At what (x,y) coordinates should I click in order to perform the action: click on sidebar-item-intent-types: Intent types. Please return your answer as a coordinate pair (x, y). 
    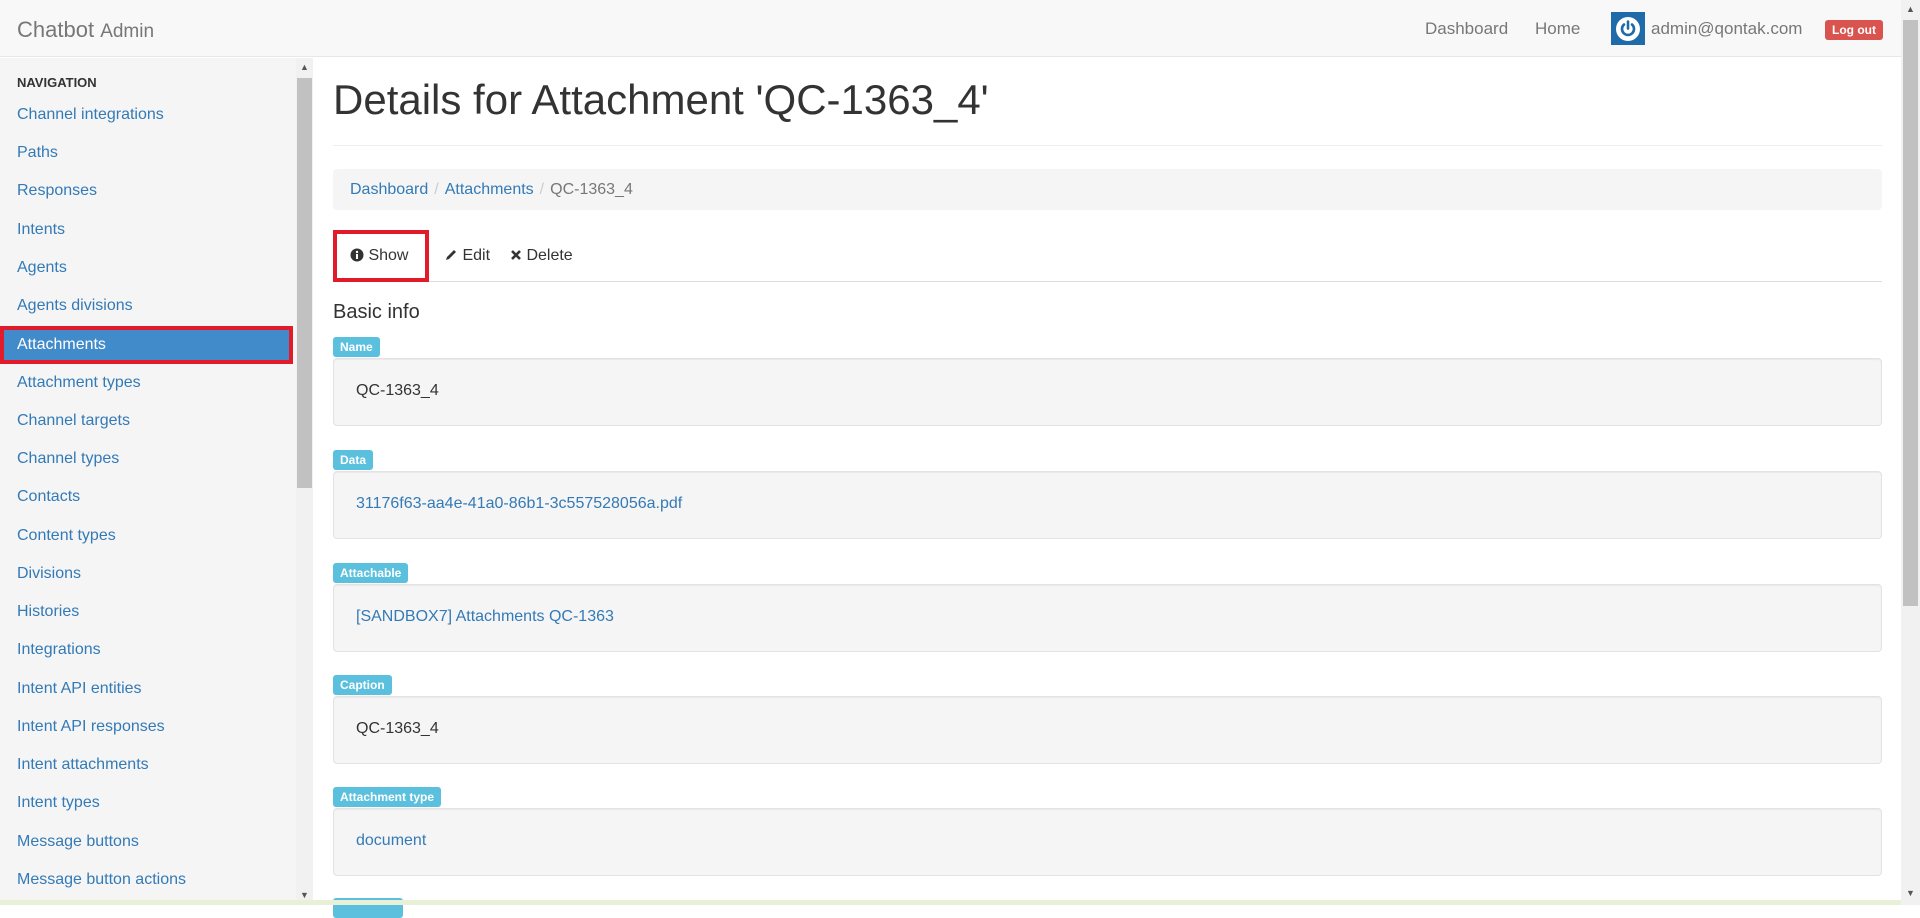
    Looking at the image, I should click on (146, 803).